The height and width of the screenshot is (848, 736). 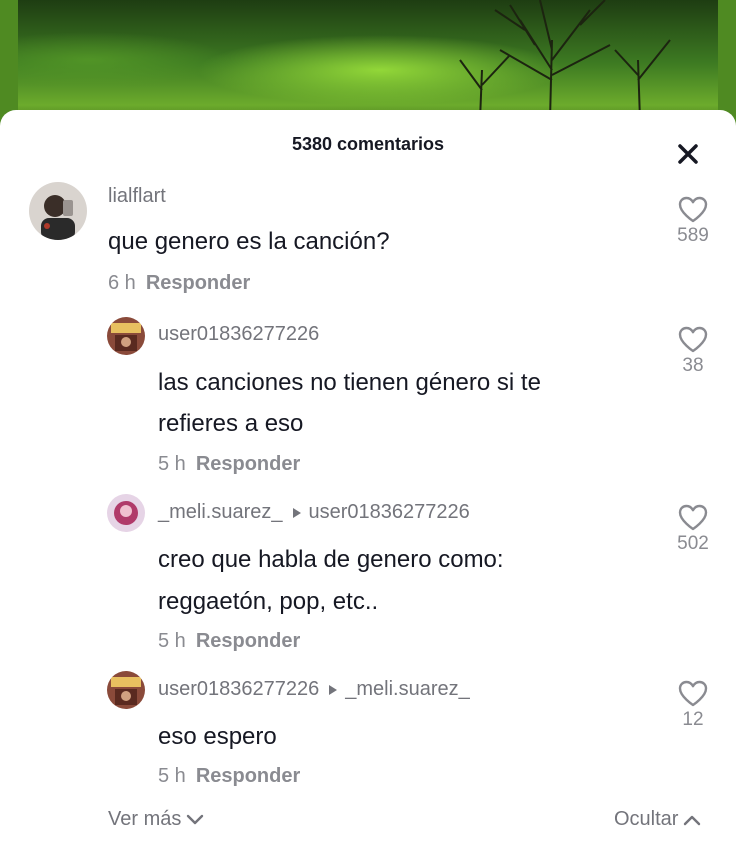 I want to click on comment-username-row: user01836277226 _meli.suarez_, so click(x=314, y=689).